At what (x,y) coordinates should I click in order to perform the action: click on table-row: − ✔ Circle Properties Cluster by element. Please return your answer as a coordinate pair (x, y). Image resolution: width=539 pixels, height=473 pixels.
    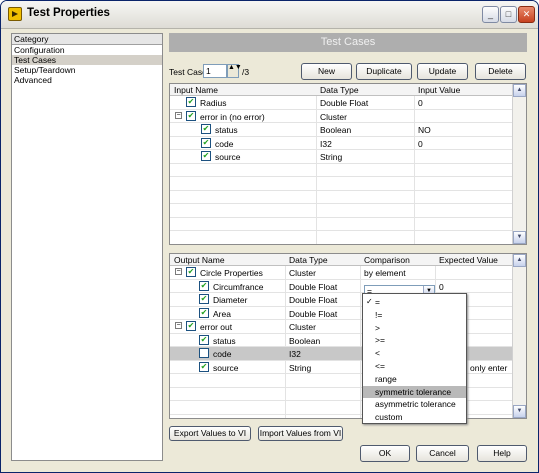
    Looking at the image, I should click on (341, 273).